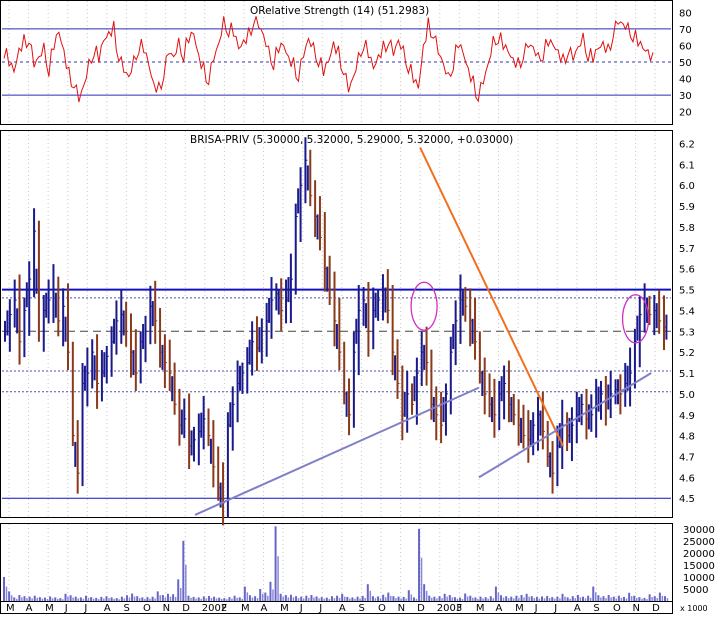  I want to click on rsi-y-tick: 70, so click(685, 30).